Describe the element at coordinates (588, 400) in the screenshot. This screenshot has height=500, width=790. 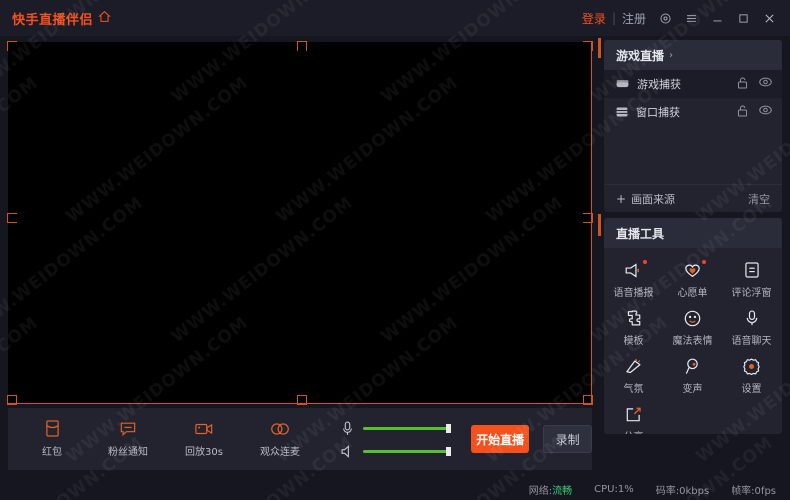
I see `resize-handle-bottom-right` at that location.